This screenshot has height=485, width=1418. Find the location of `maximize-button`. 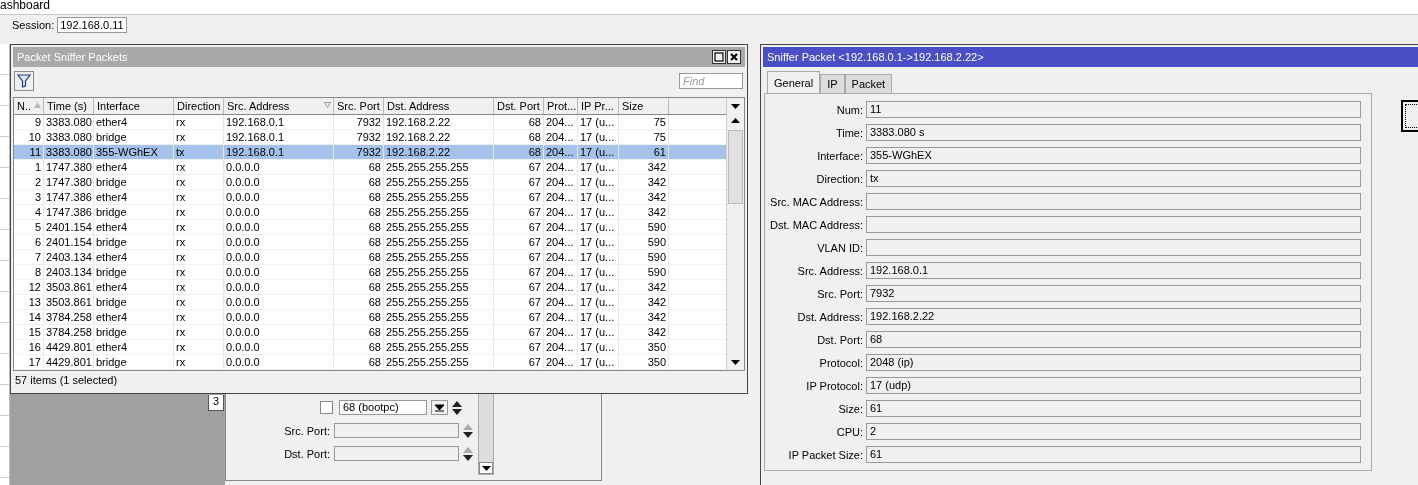

maximize-button is located at coordinates (719, 57).